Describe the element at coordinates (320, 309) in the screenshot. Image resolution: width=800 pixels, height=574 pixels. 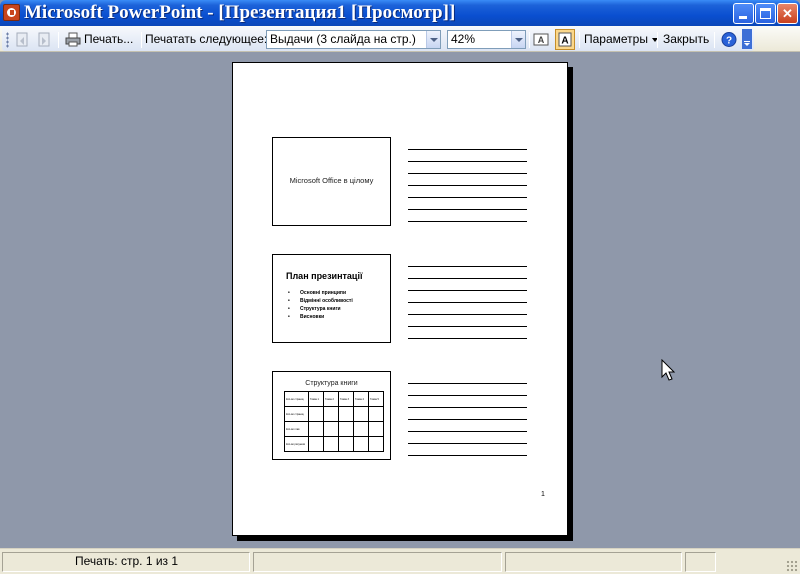
I see `list-item: Структура книги` at that location.